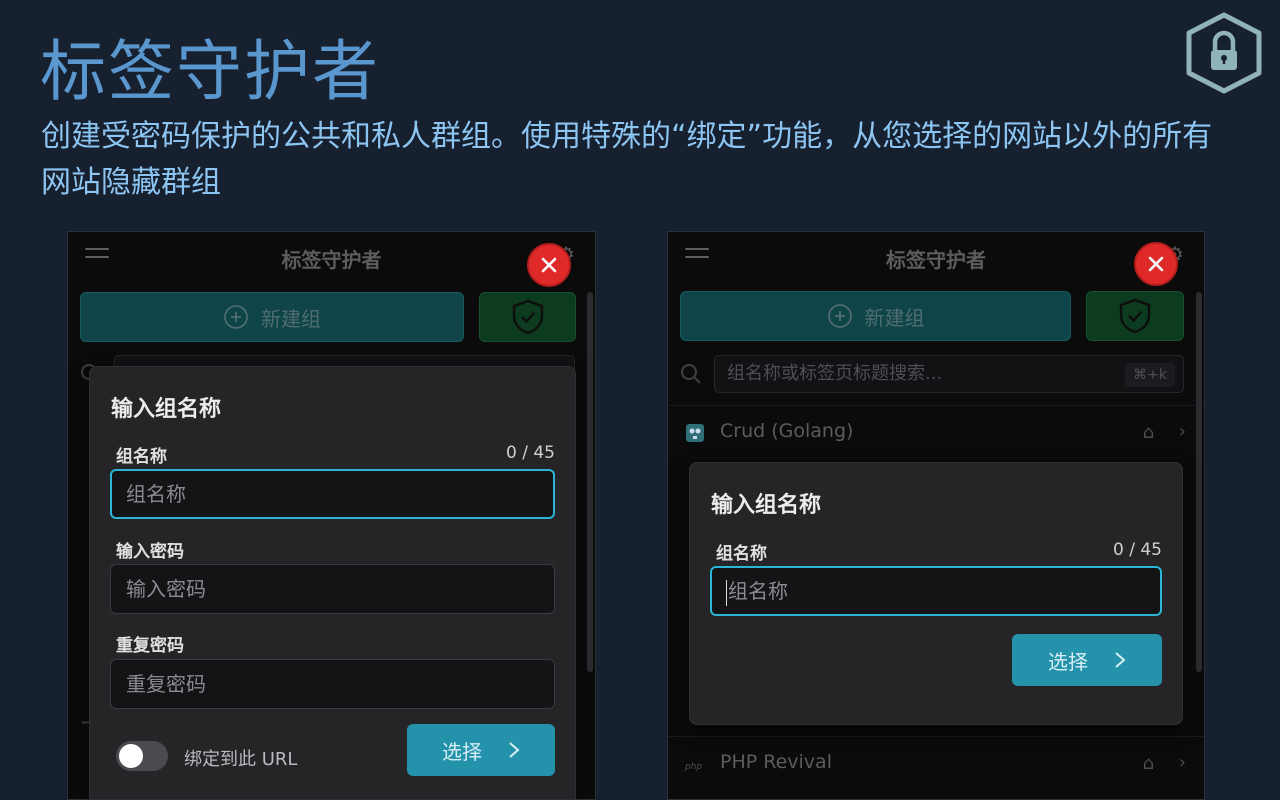 The image size is (1280, 800). What do you see at coordinates (1224, 53) in the screenshot?
I see `lock-shield-logo-icon` at bounding box center [1224, 53].